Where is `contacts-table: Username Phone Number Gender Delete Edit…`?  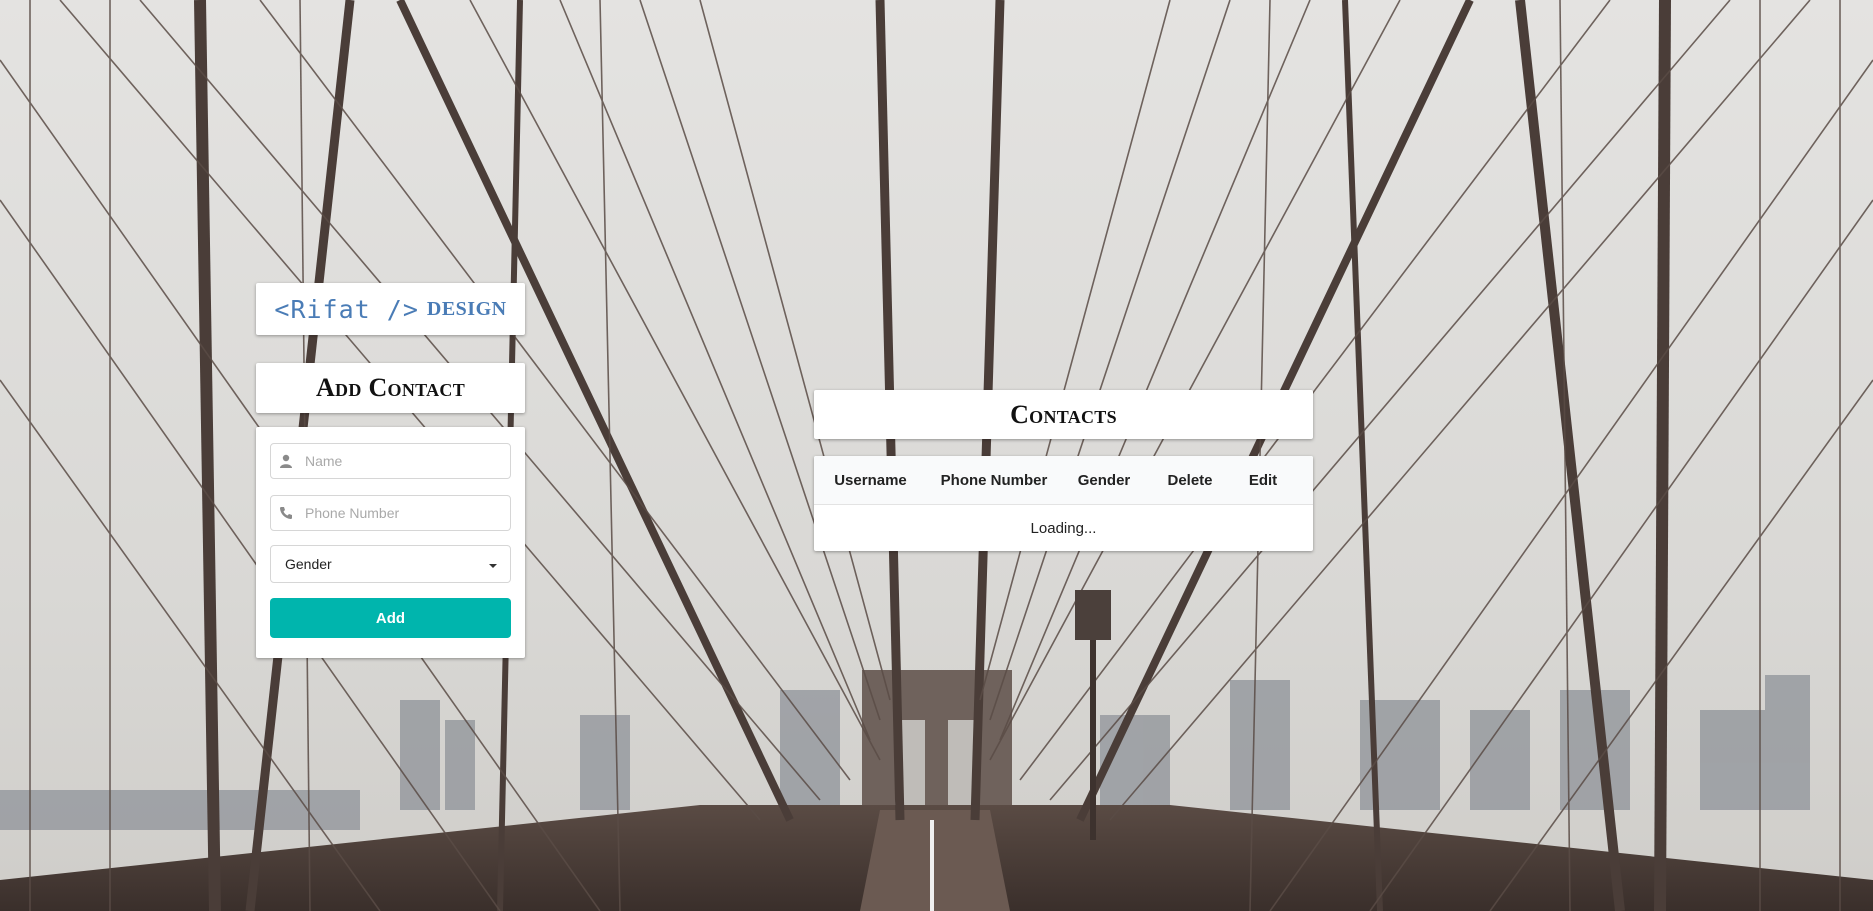 contacts-table: Username Phone Number Gender Delete Edit… is located at coordinates (1063, 503).